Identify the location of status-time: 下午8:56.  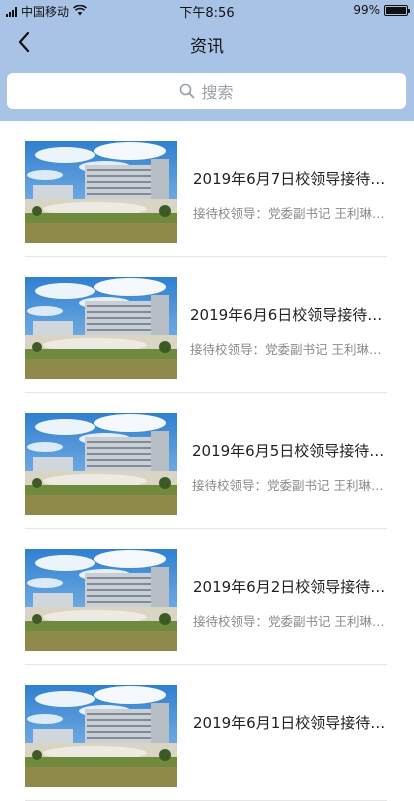
(207, 13).